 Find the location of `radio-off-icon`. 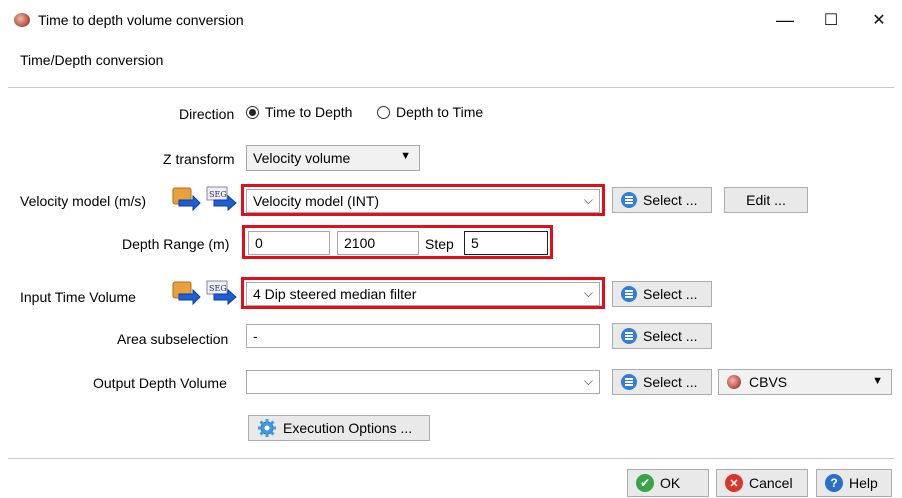

radio-off-icon is located at coordinates (383, 112).